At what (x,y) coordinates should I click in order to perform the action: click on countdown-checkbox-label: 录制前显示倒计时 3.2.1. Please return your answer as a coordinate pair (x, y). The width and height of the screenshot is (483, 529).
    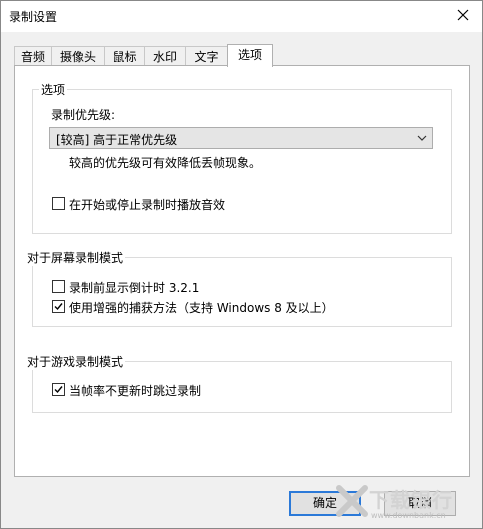
    Looking at the image, I should click on (134, 287).